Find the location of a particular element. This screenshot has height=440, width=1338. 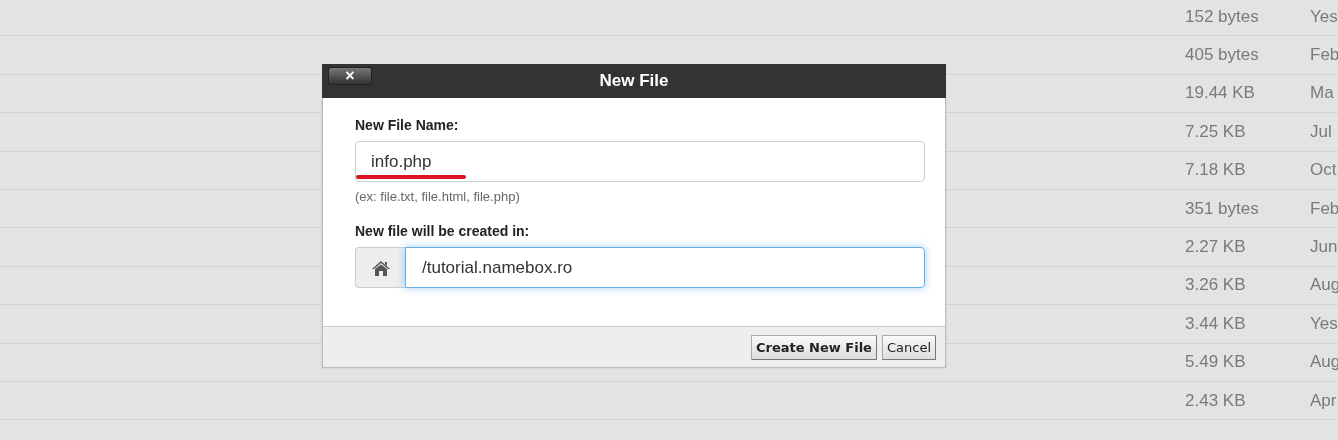

field-hint: (ex: file.txt, file.html, file.php) is located at coordinates (438, 196).